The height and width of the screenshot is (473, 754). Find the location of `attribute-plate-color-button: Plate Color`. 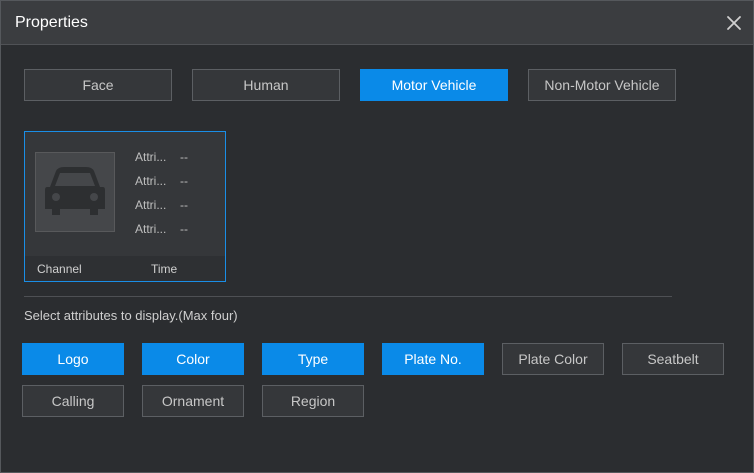

attribute-plate-color-button: Plate Color is located at coordinates (553, 359).